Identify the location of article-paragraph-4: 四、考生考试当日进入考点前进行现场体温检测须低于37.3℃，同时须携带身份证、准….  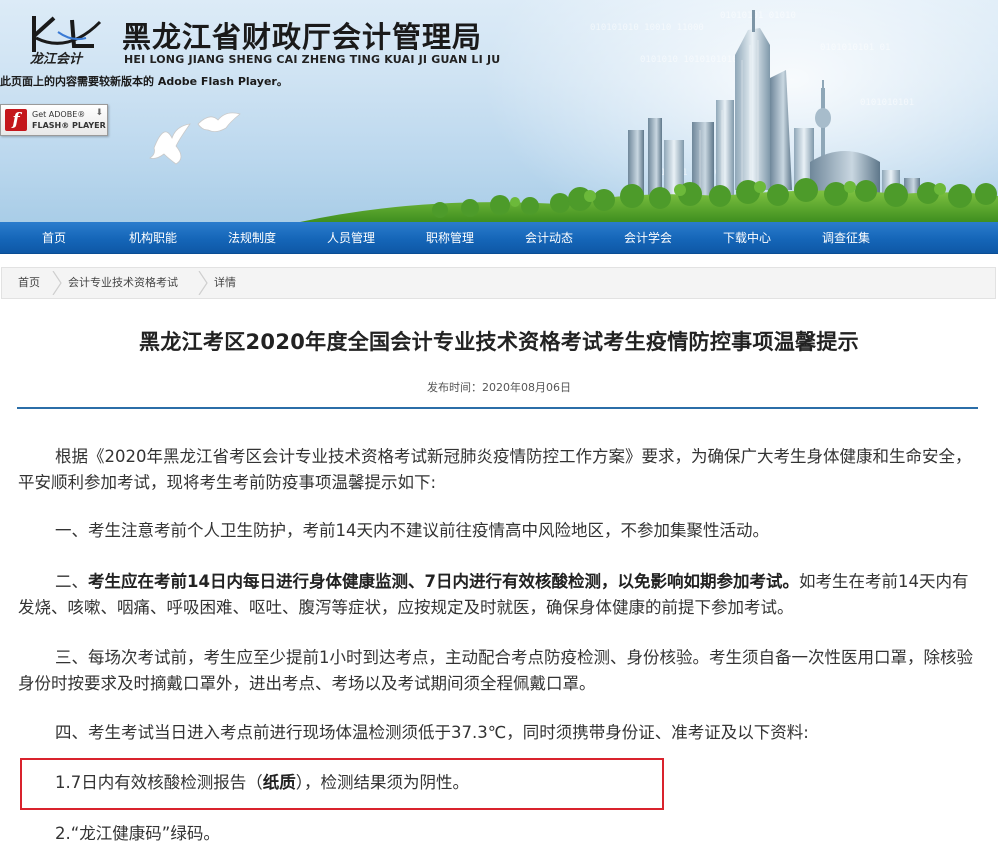
(432, 732).